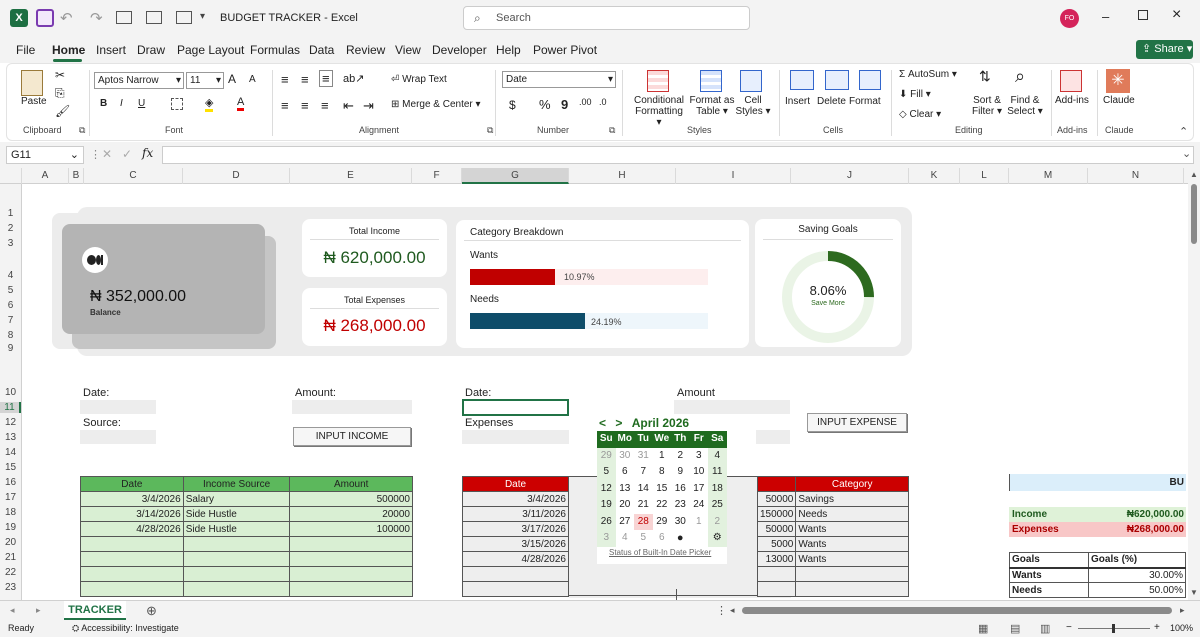 The image size is (1200, 637). What do you see at coordinates (151, 50) in the screenshot?
I see `tab-draw: Draw` at bounding box center [151, 50].